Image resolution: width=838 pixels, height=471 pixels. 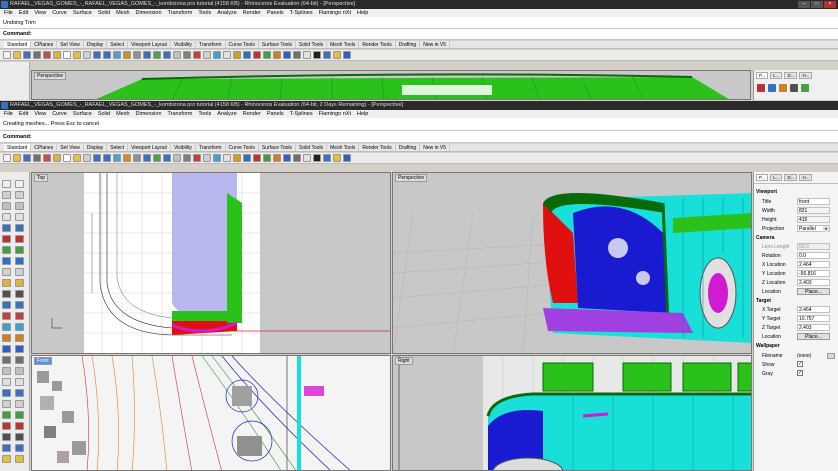 What do you see at coordinates (343, 44) in the screenshot?
I see `toolbar-tab-mesh-tools: Mesh Tools` at bounding box center [343, 44].